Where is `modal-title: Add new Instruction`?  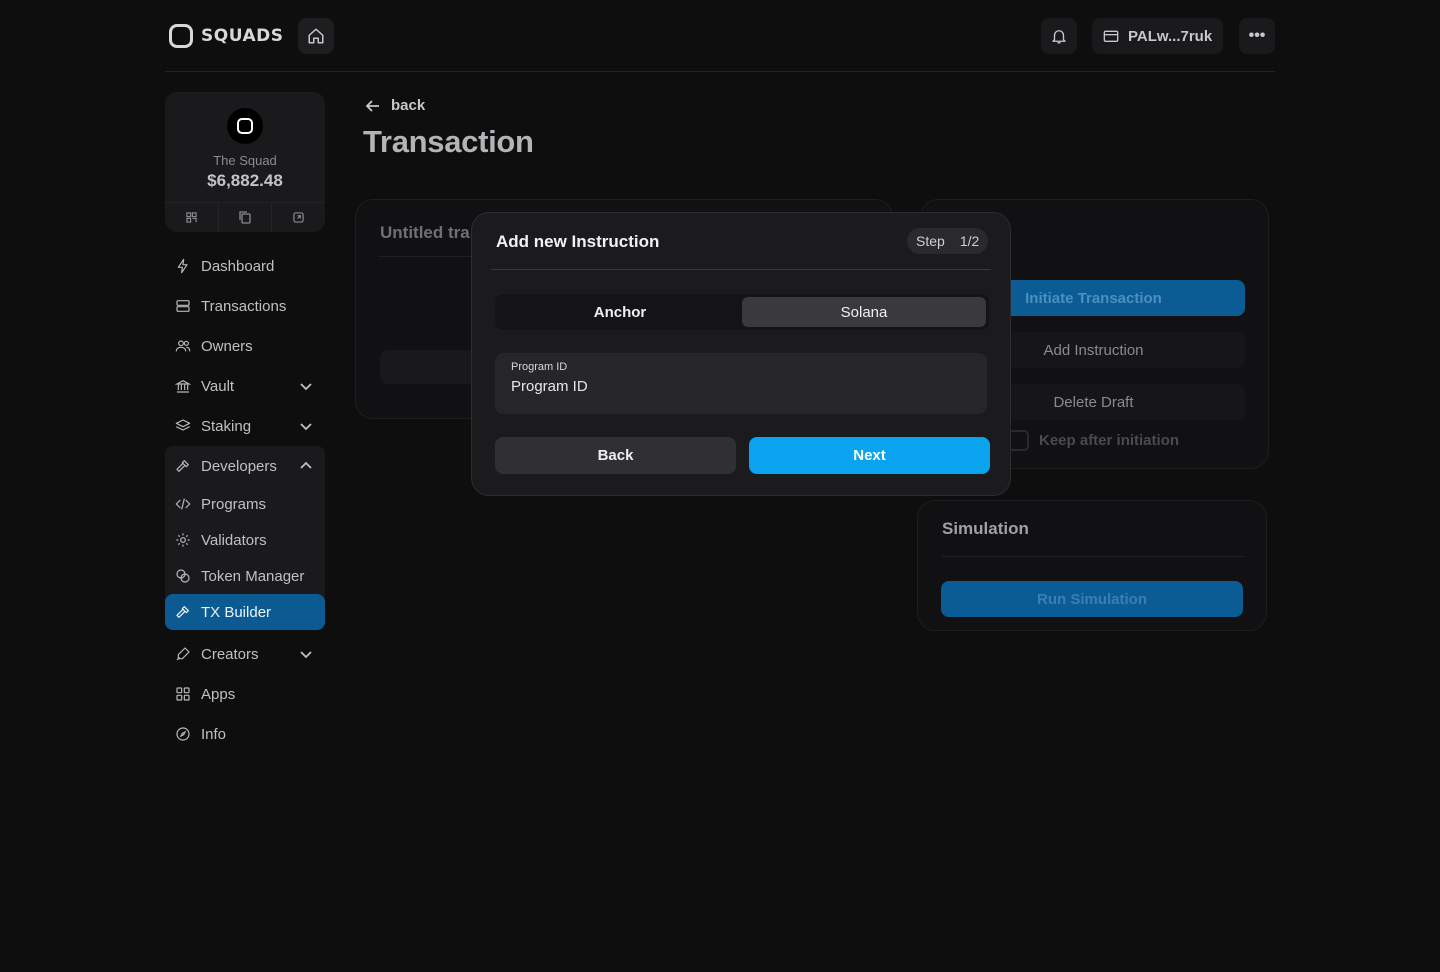
modal-title: Add new Instruction is located at coordinates (578, 241).